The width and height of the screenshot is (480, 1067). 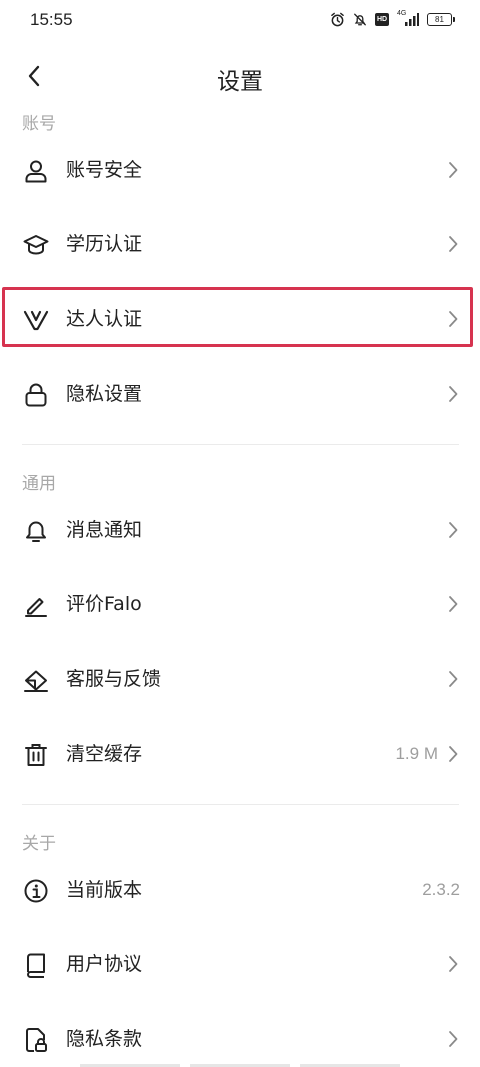 What do you see at coordinates (240, 394) in the screenshot?
I see `row-privacy-settings: 隐私设置` at bounding box center [240, 394].